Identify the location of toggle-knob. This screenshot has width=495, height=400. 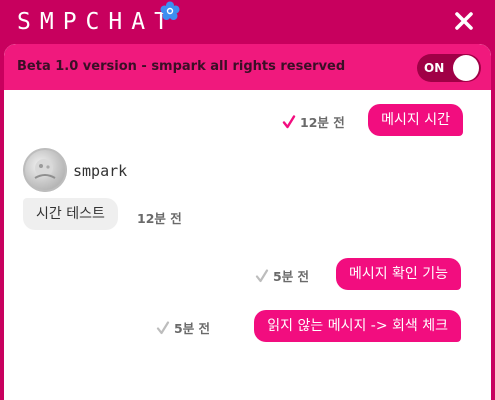
(466, 68).